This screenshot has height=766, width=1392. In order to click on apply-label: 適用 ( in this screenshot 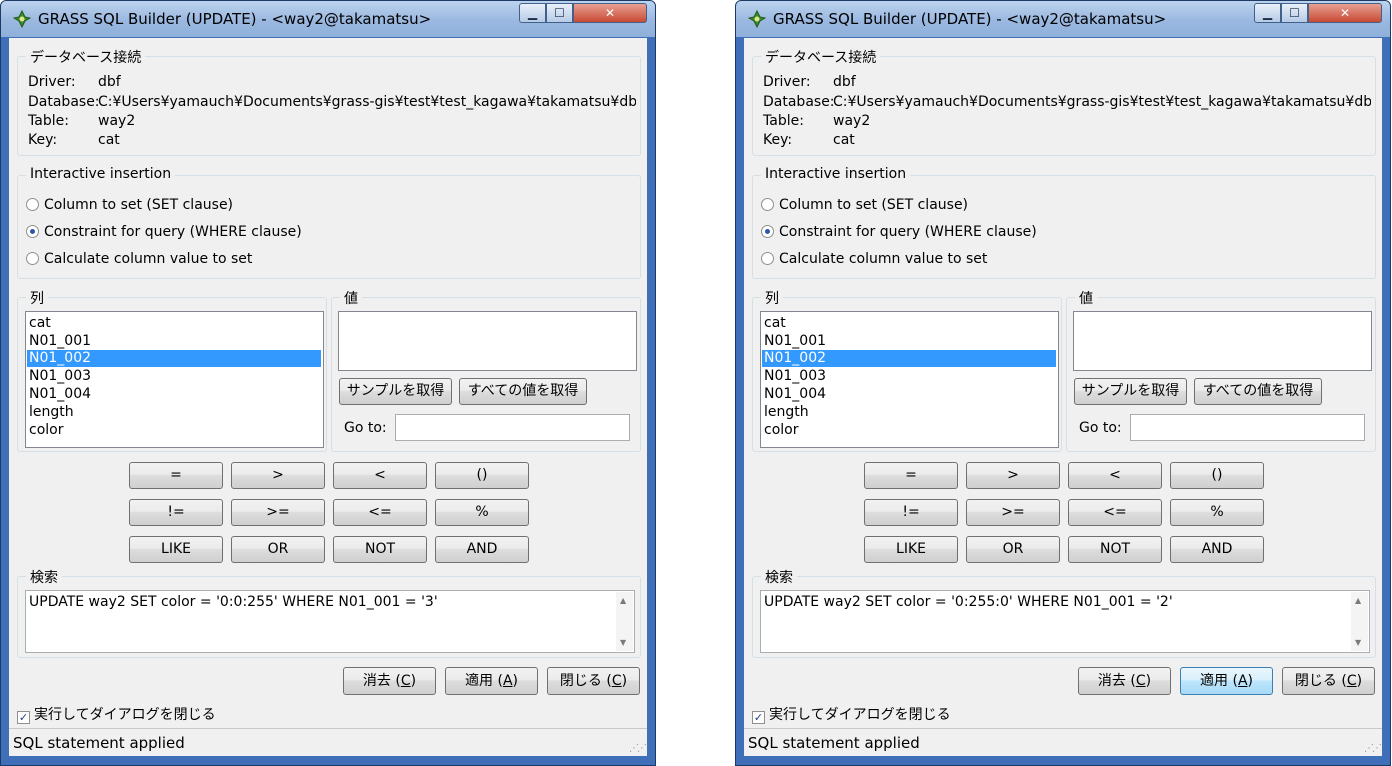, I will do `click(1219, 681)`.